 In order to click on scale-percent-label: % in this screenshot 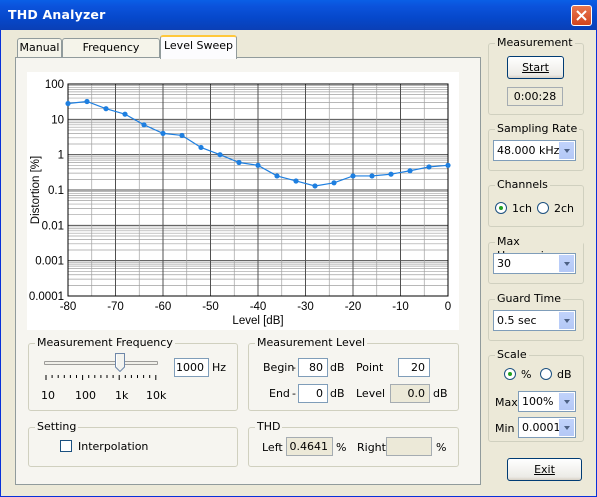, I will do `click(526, 374)`.